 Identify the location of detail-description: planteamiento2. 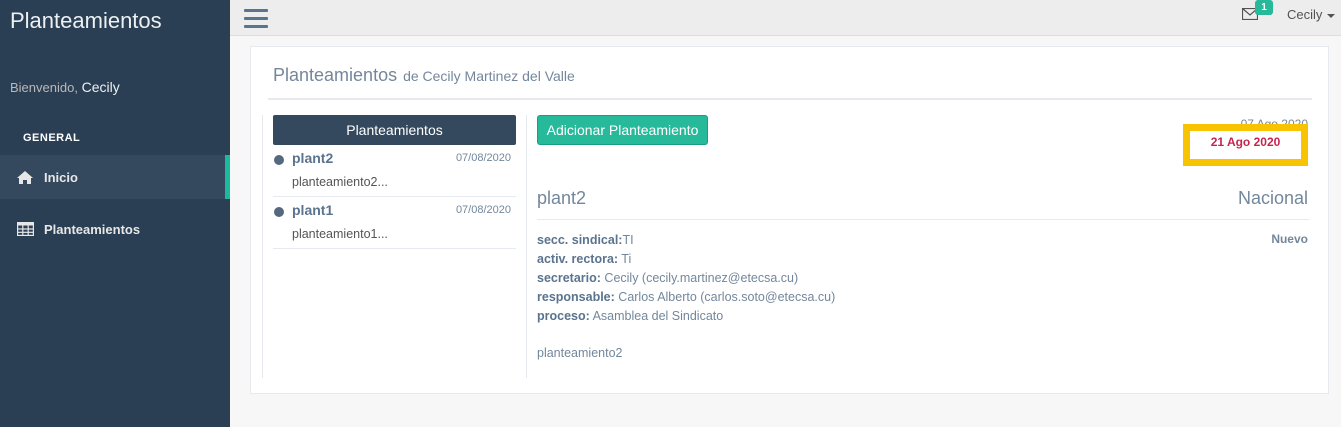
(580, 353).